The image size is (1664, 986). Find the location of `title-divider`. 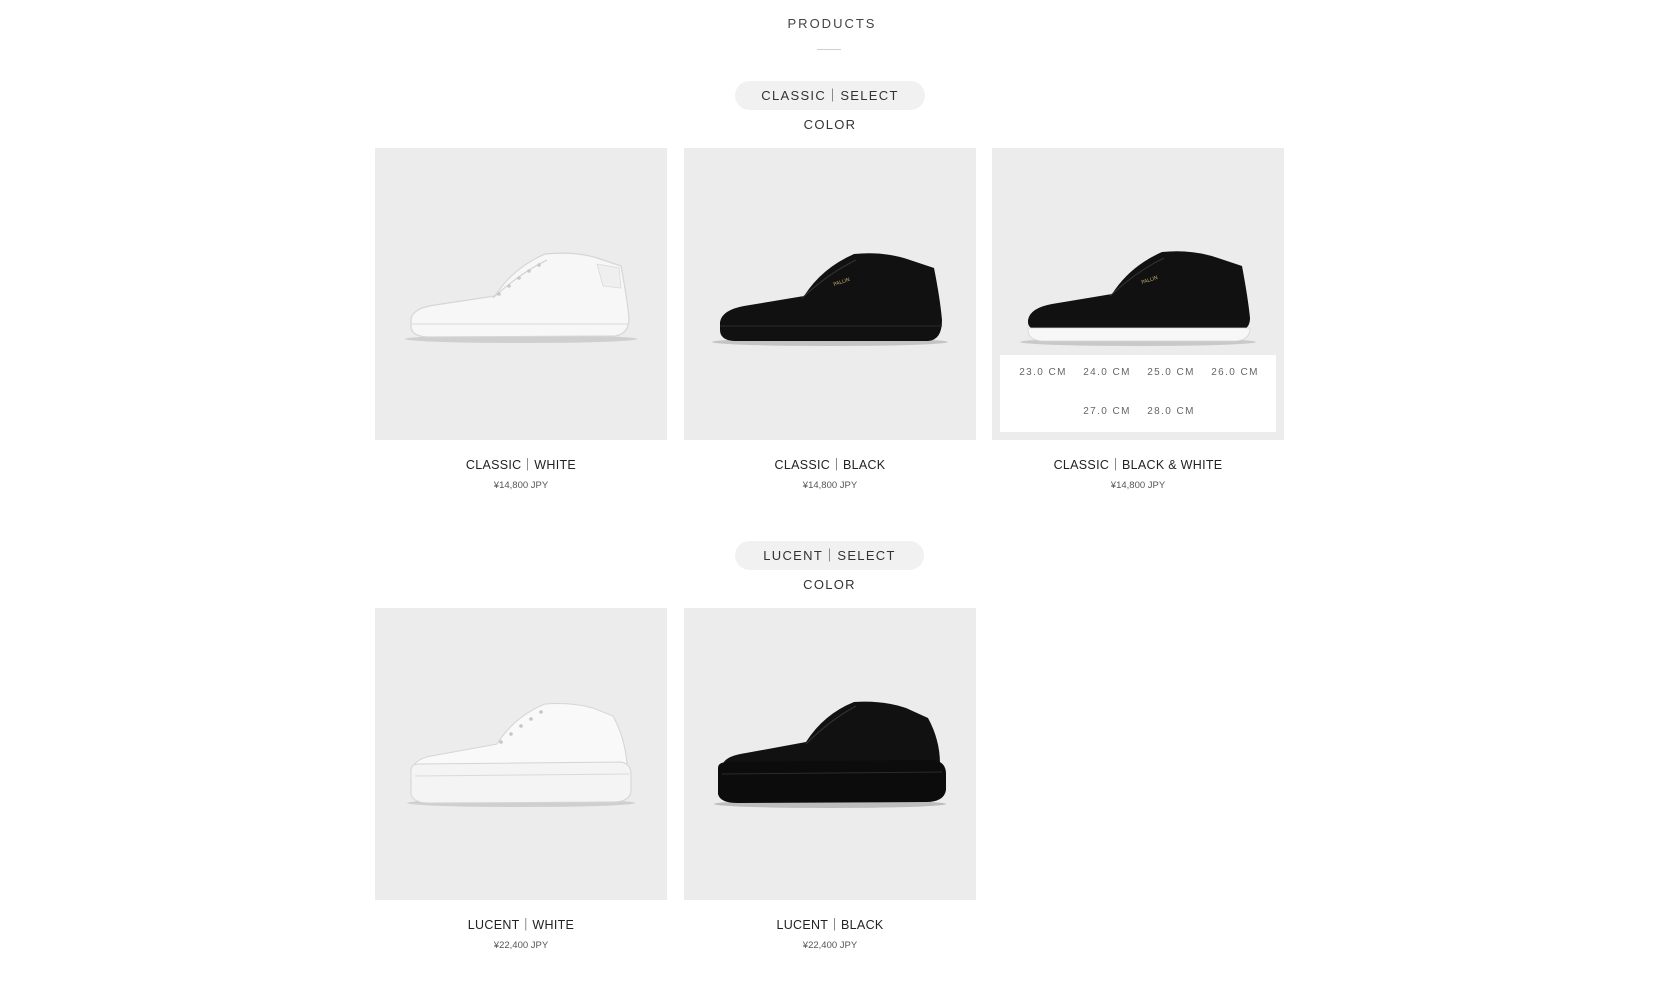

title-divider is located at coordinates (829, 49).